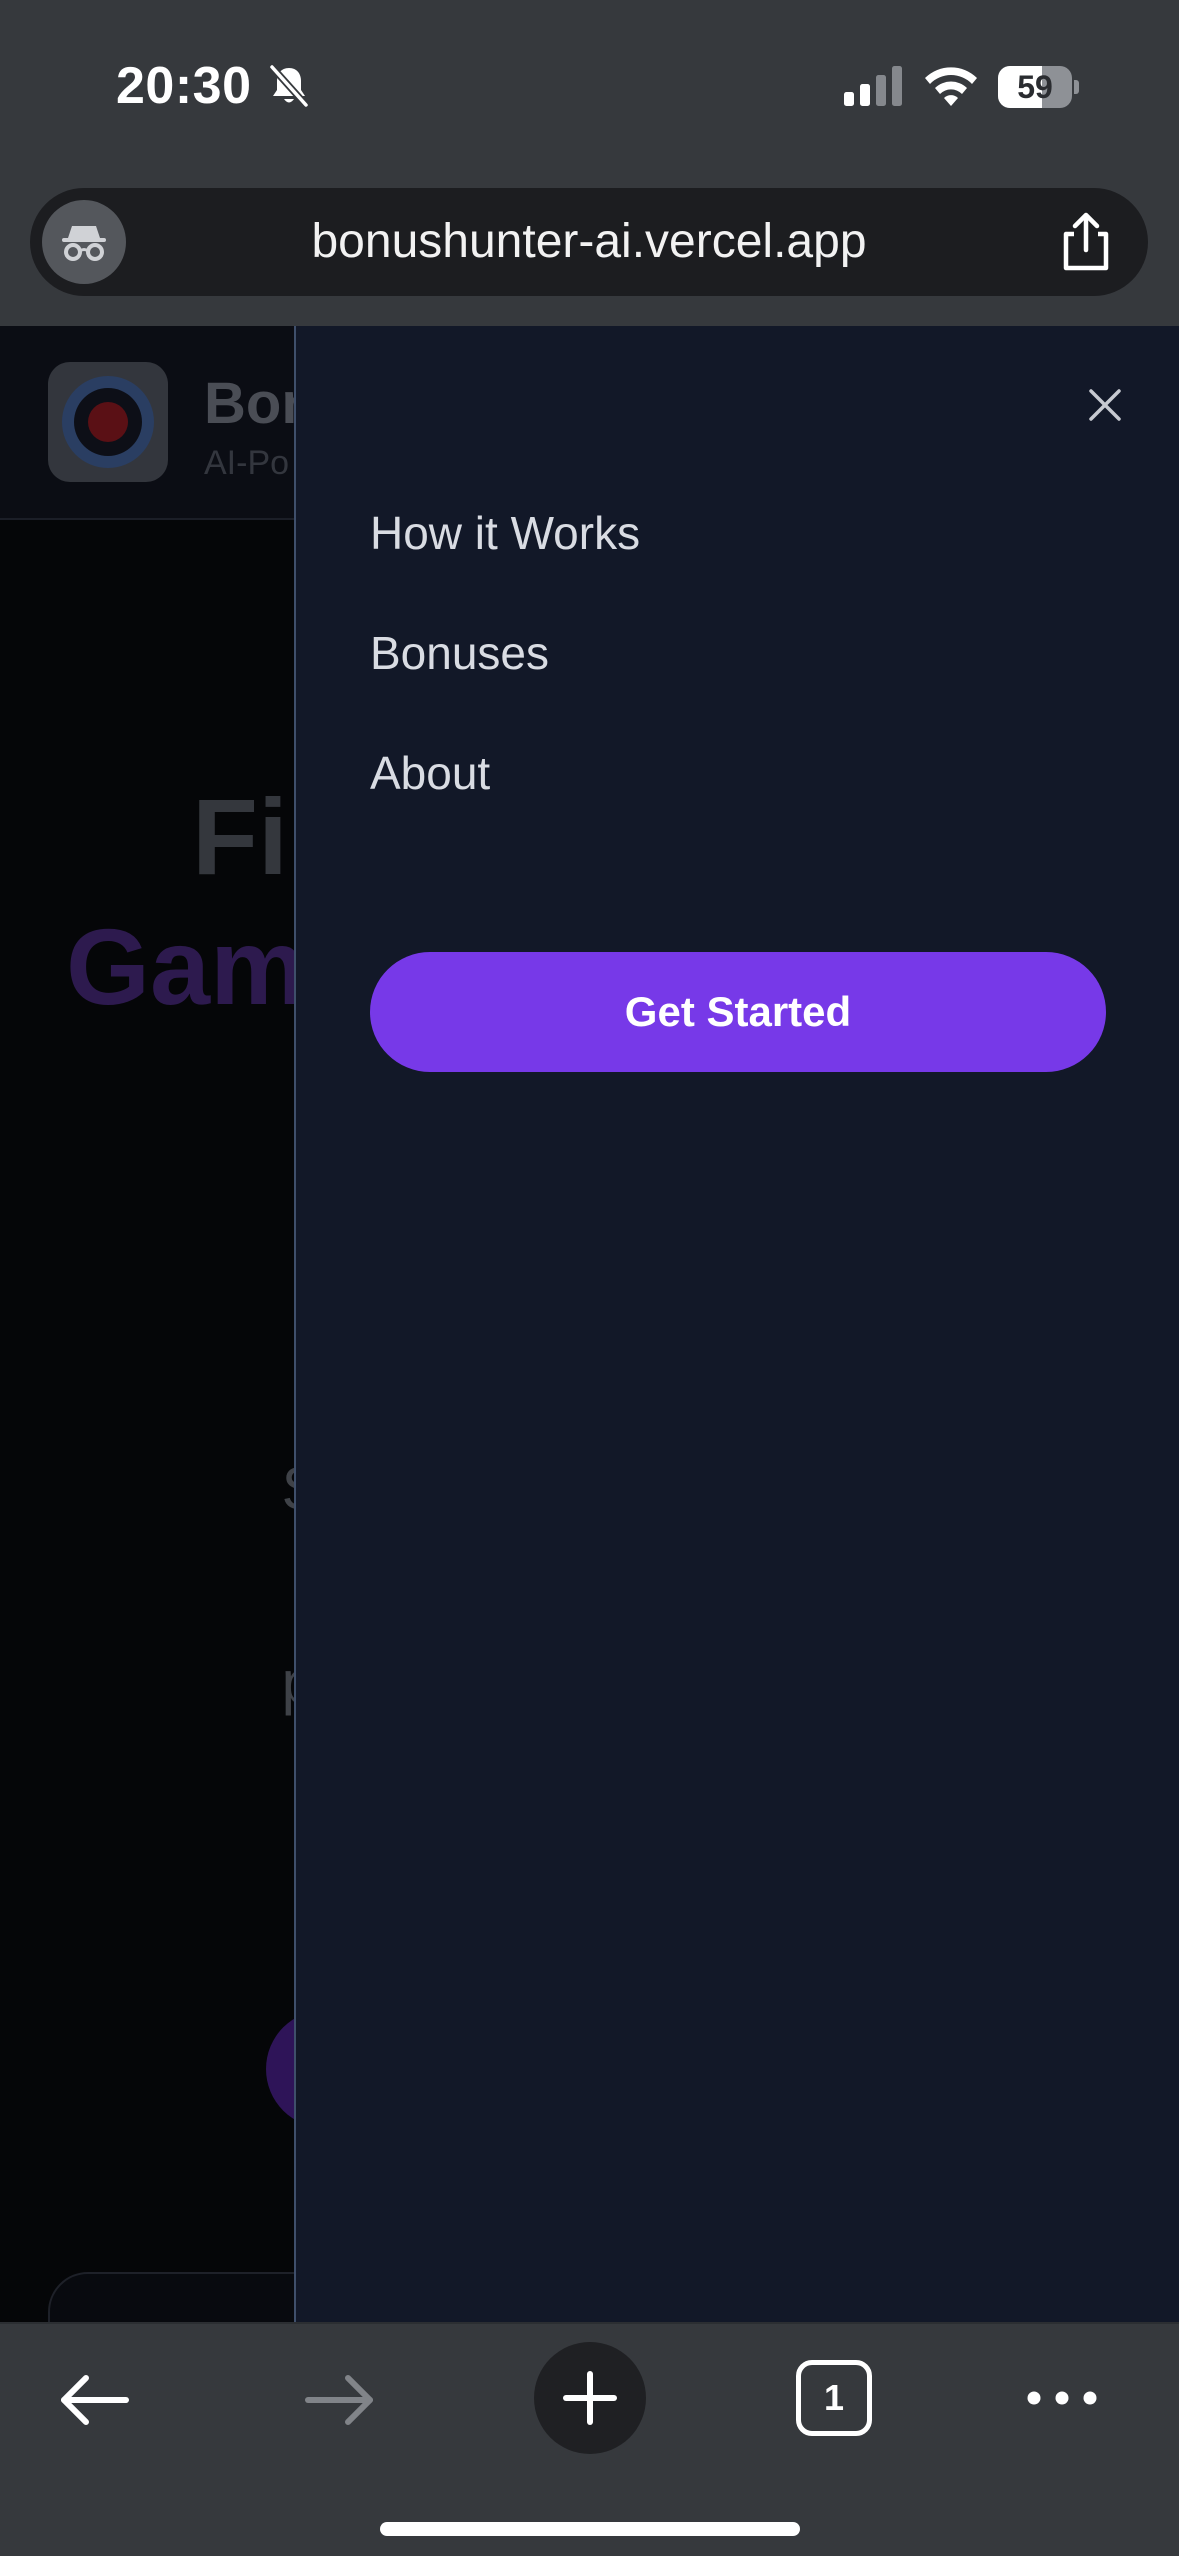 Image resolution: width=1179 pixels, height=2556 pixels. I want to click on home-indicator, so click(590, 2529).